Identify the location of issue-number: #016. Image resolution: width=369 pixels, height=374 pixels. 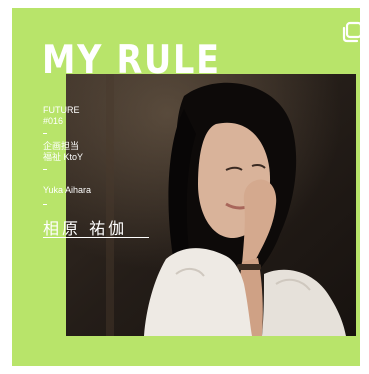
(53, 121).